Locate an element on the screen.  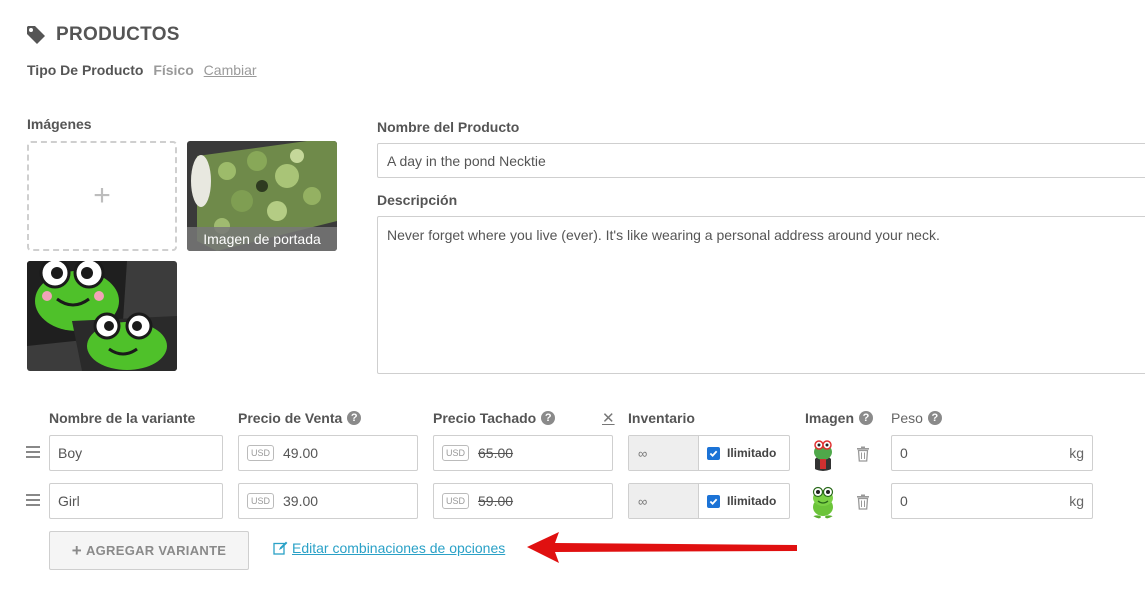
compare-price-header-label: Precio Tachado is located at coordinates (485, 418).